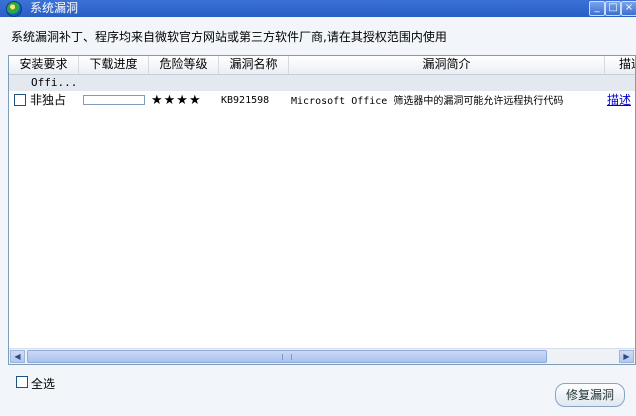  I want to click on description-link: 描述, so click(619, 100).